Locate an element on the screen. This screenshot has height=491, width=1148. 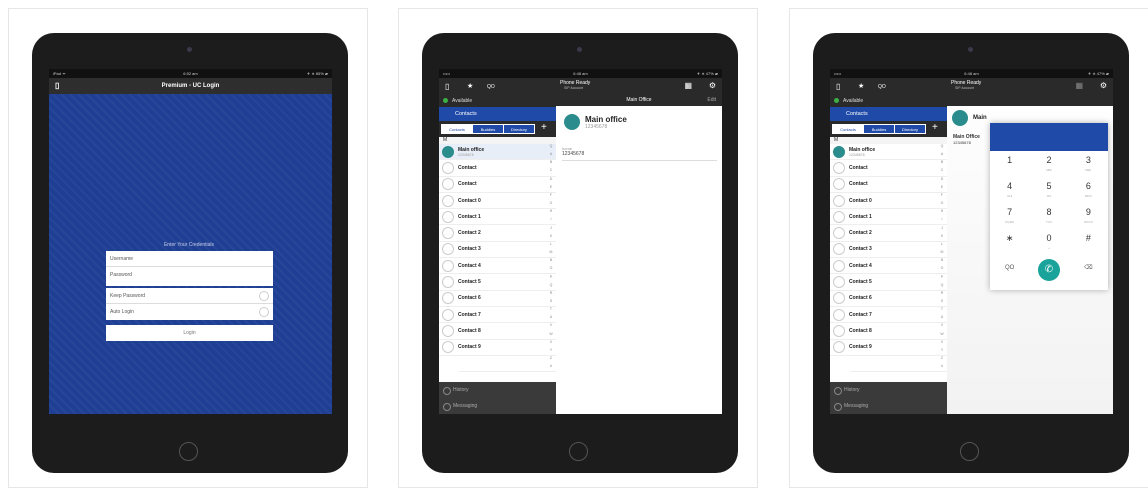
index-letter: G is located at coordinates (551, 203).